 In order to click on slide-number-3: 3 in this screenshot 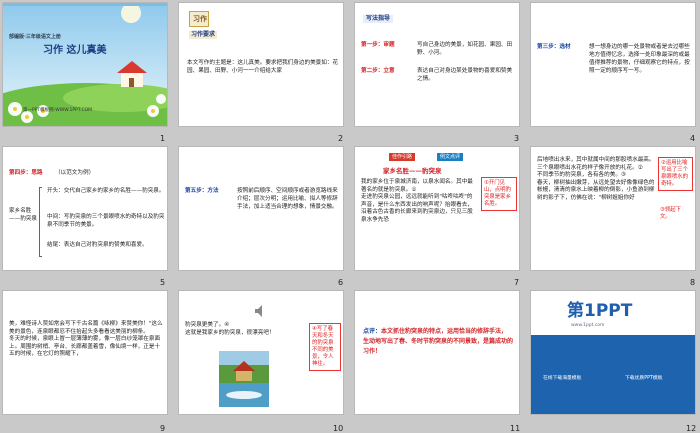, I will do `click(517, 138)`.